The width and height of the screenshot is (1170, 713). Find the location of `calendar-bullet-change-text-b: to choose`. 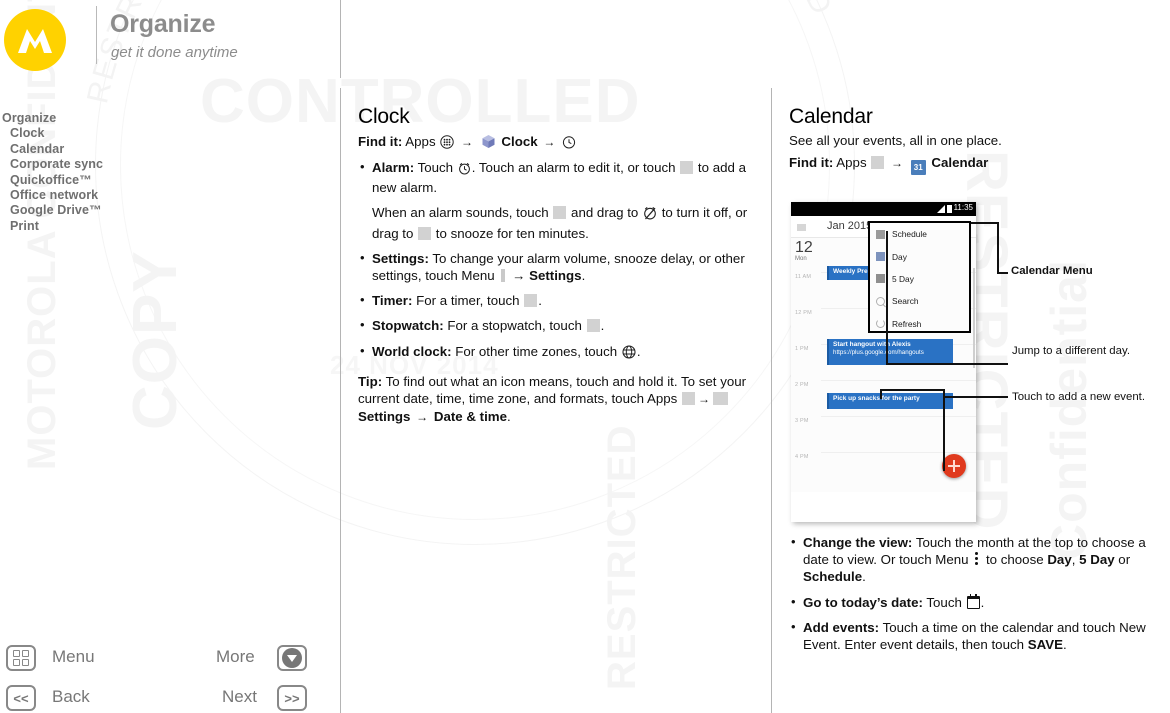

calendar-bullet-change-text-b: to choose is located at coordinates (1015, 560).